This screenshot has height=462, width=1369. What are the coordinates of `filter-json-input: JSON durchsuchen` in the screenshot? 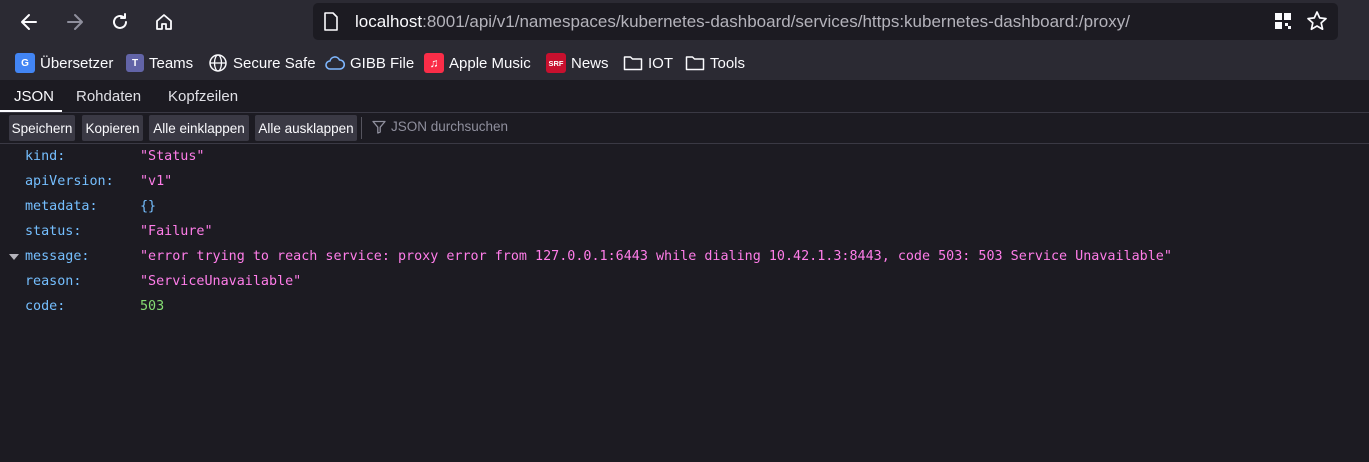 It's located at (440, 126).